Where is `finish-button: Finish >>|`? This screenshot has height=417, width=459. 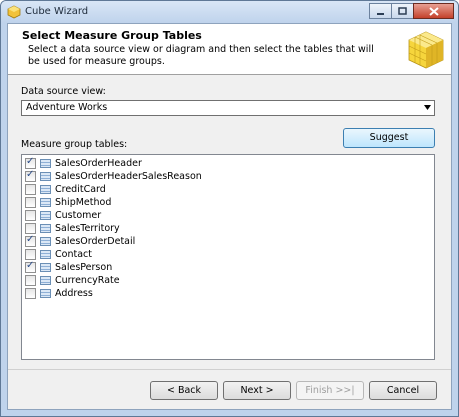 finish-button: Finish >>| is located at coordinates (330, 390).